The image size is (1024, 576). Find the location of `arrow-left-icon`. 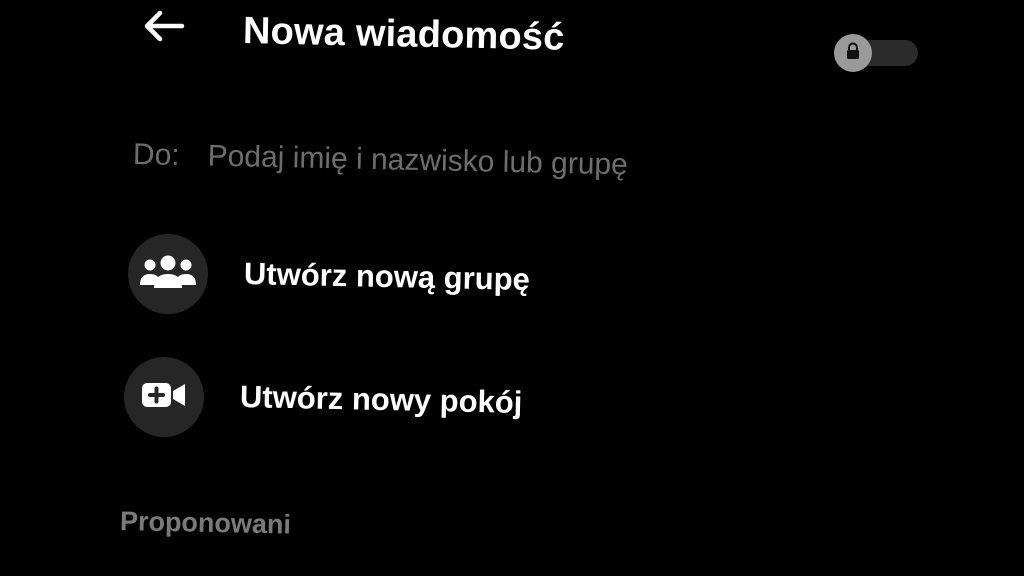

arrow-left-icon is located at coordinates (164, 28).